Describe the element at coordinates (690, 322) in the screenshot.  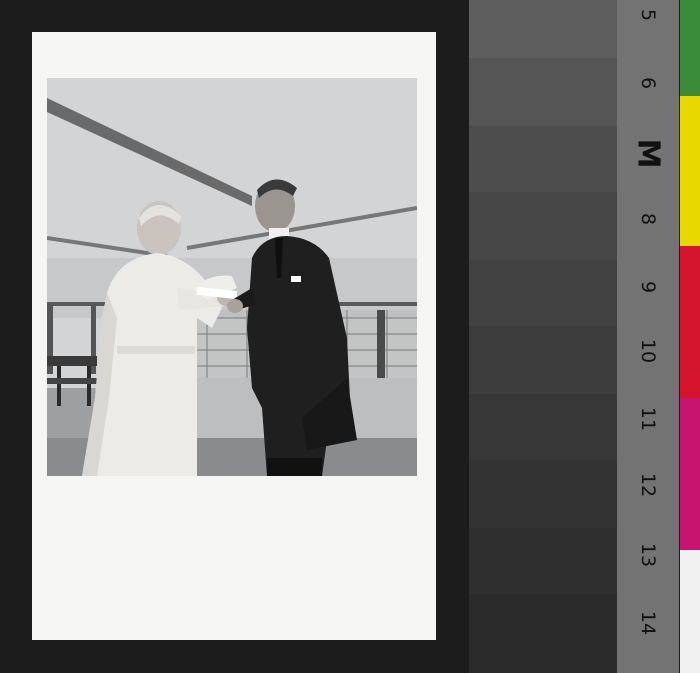
I see `red-patch` at that location.